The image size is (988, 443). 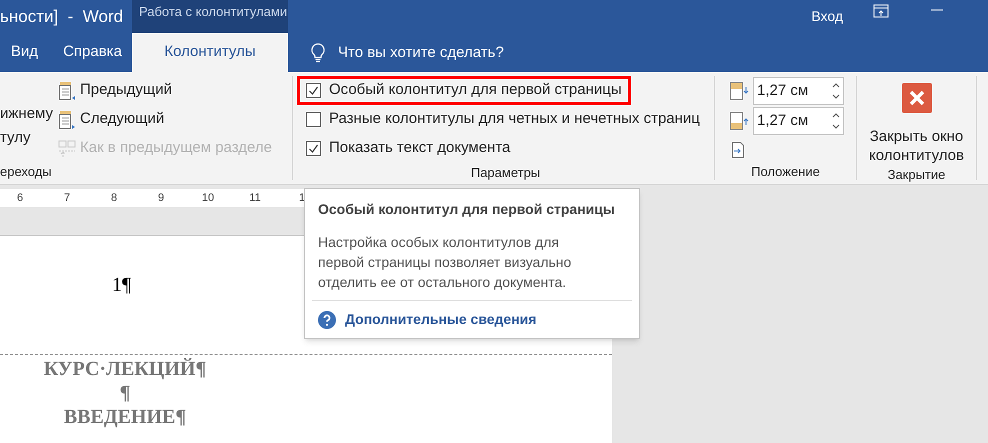 I want to click on tell-me-field: Что вы хотите сделать?, so click(x=421, y=52).